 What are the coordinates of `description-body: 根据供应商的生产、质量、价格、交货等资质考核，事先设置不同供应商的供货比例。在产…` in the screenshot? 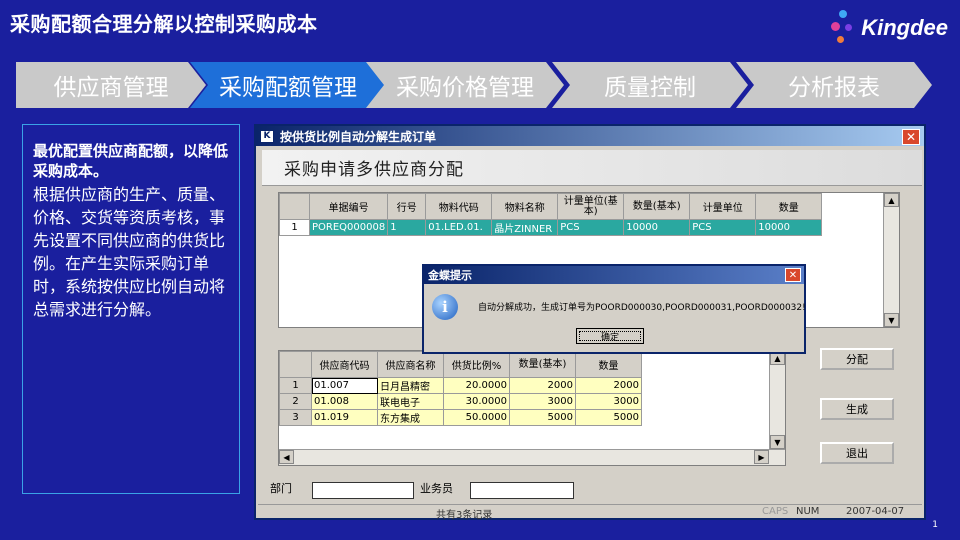 It's located at (129, 252).